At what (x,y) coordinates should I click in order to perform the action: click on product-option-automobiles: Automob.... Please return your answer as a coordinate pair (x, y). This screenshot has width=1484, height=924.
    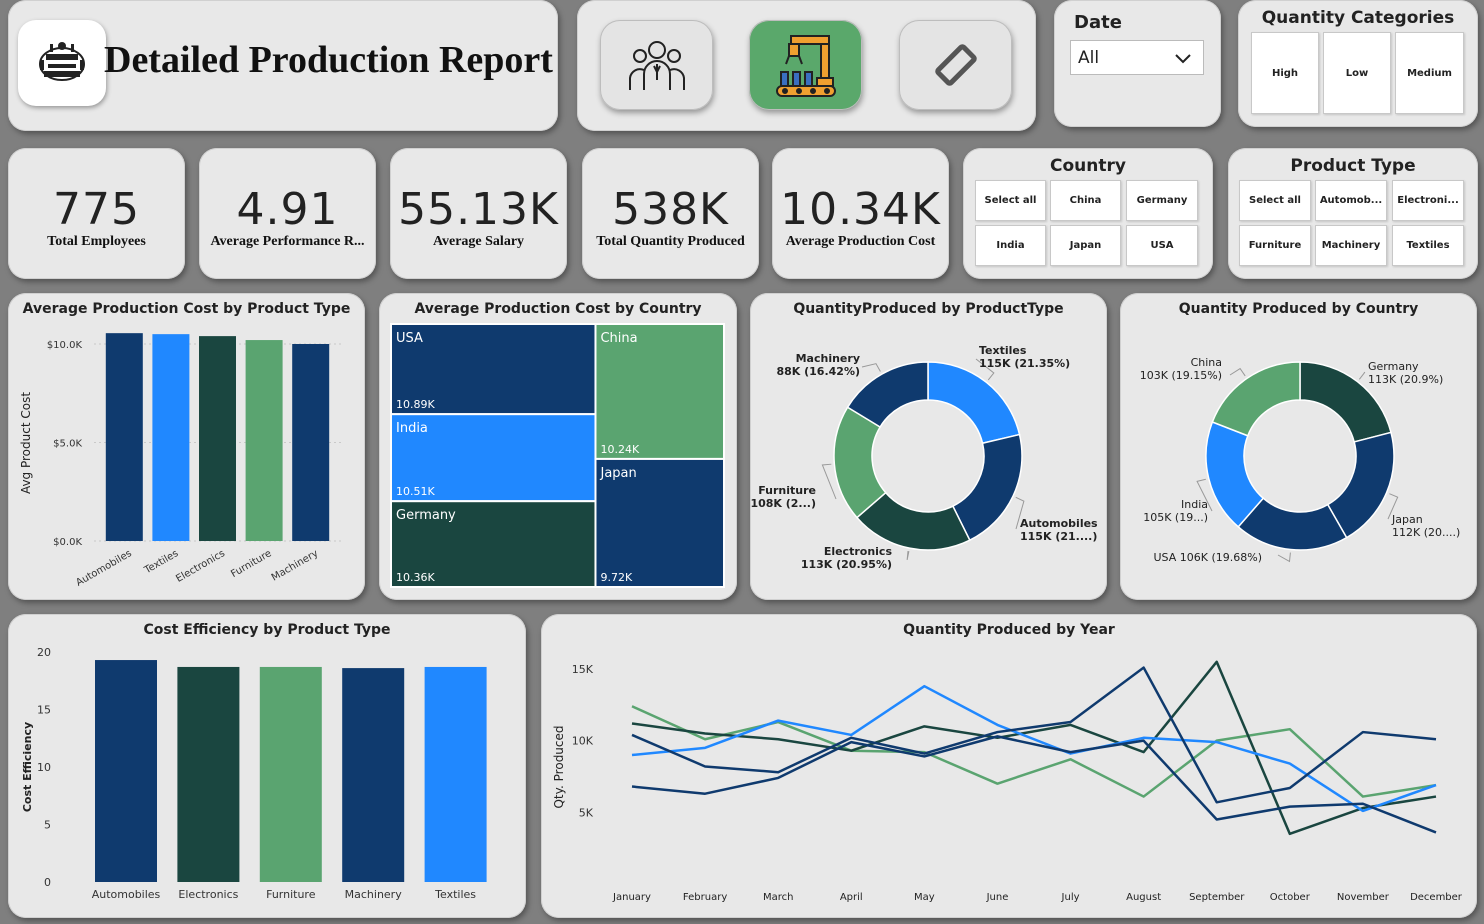
    Looking at the image, I should click on (1351, 200).